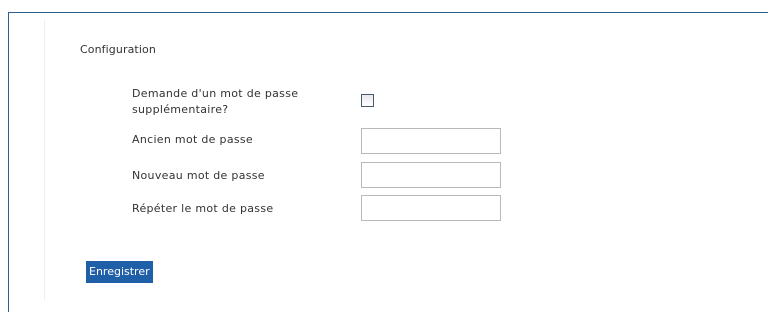  Describe the element at coordinates (44, 160) in the screenshot. I see `content-divider` at that location.